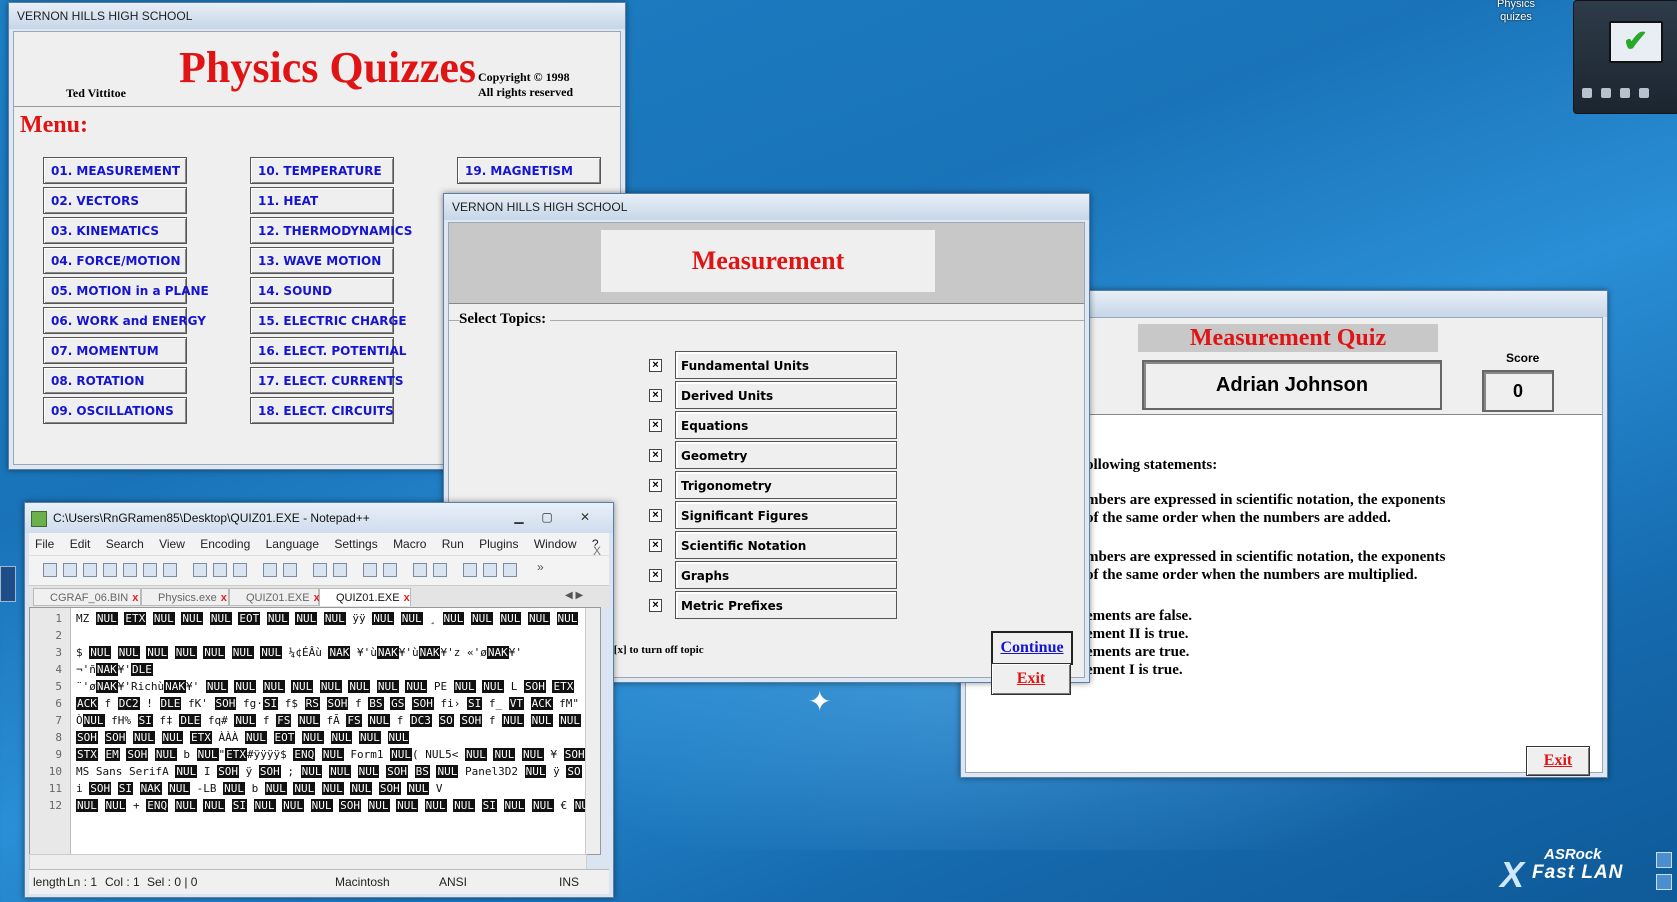 The image size is (1677, 902). What do you see at coordinates (170, 570) in the screenshot?
I see `print-icon` at bounding box center [170, 570].